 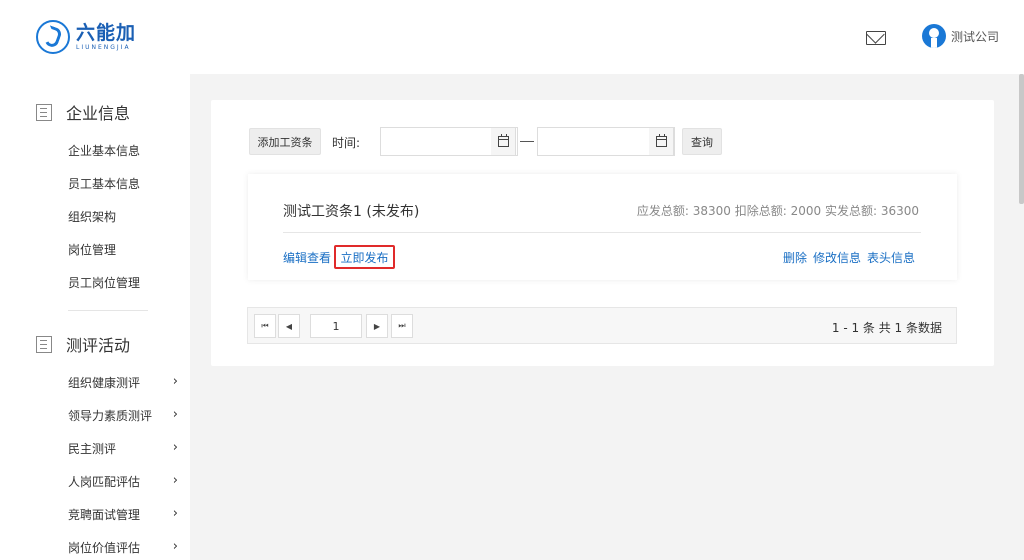 What do you see at coordinates (123, 183) in the screenshot?
I see `sidebar-item-employee-basic: 员工基本信息` at bounding box center [123, 183].